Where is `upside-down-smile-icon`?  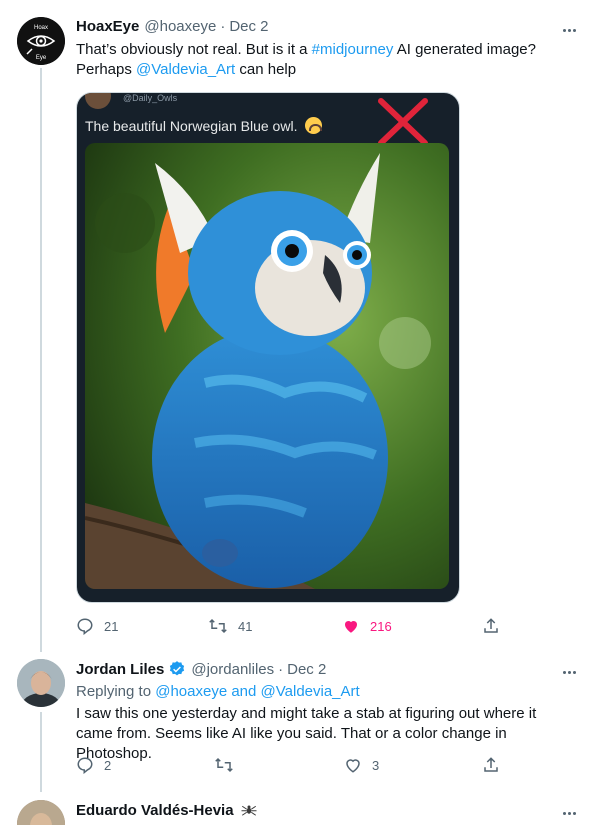
upside-down-smile-icon is located at coordinates (314, 125).